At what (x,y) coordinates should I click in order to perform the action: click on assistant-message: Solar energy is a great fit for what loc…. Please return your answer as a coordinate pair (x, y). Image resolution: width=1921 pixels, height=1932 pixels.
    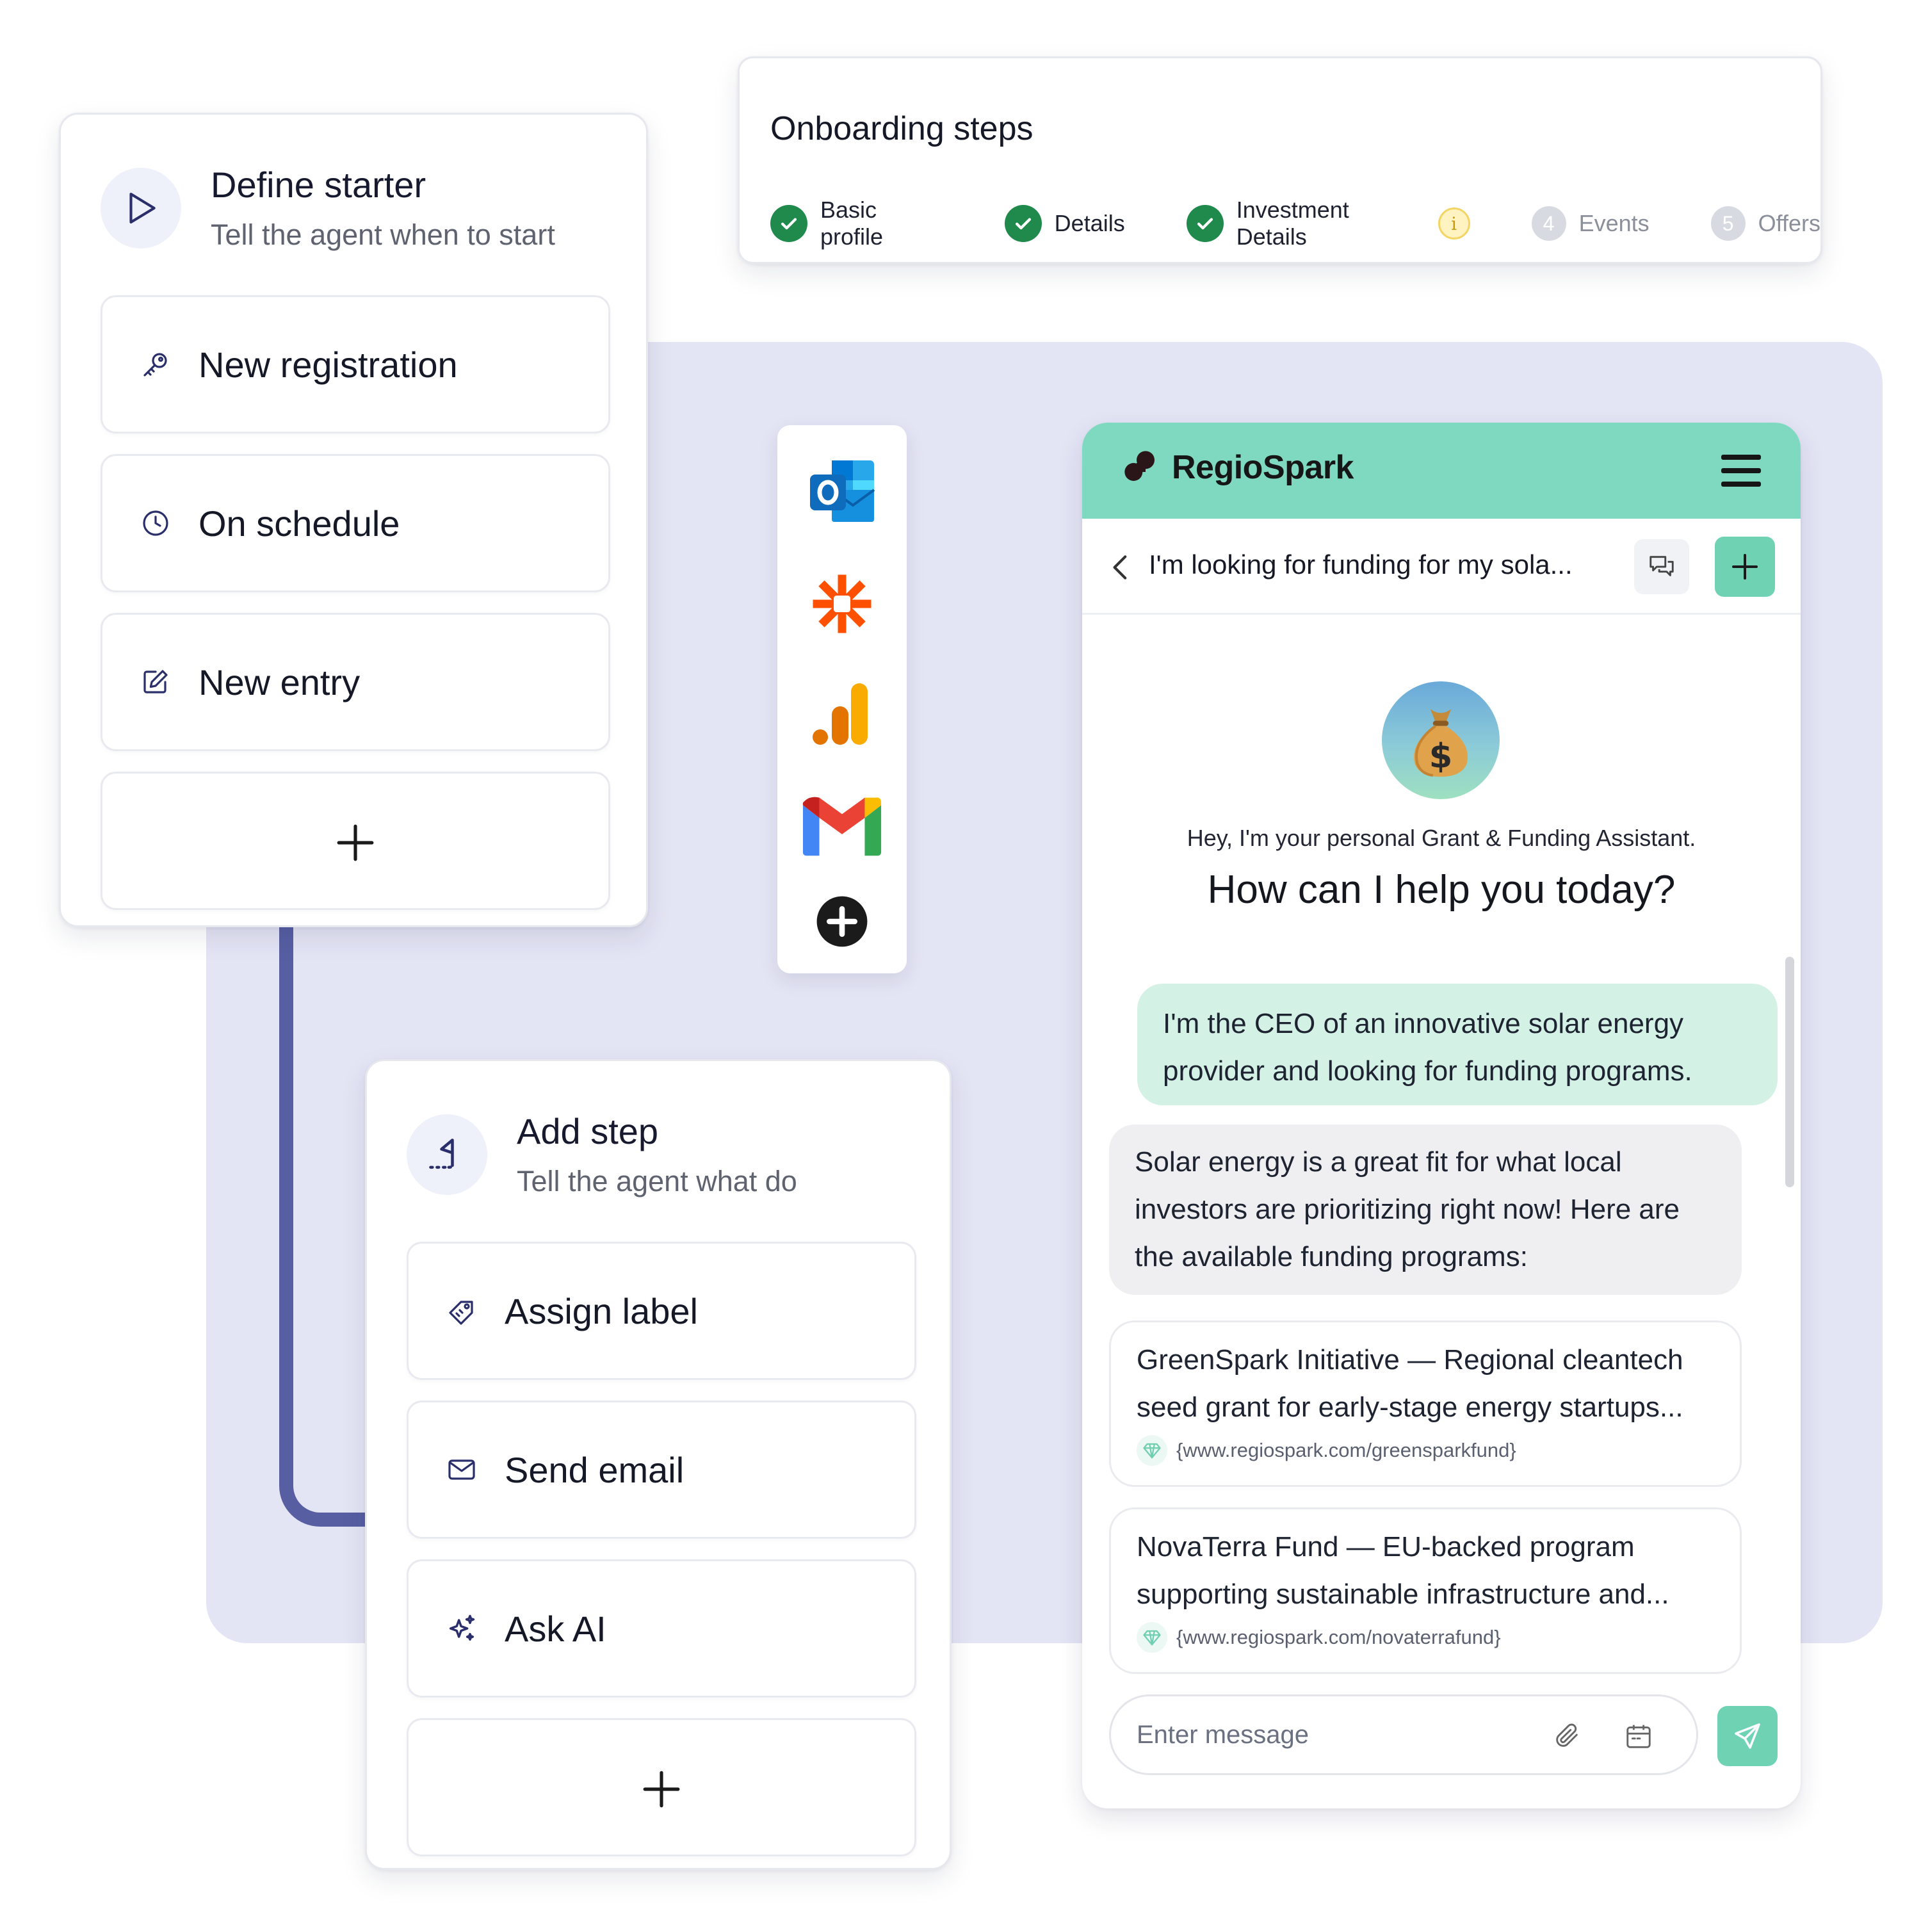
    Looking at the image, I should click on (1425, 1210).